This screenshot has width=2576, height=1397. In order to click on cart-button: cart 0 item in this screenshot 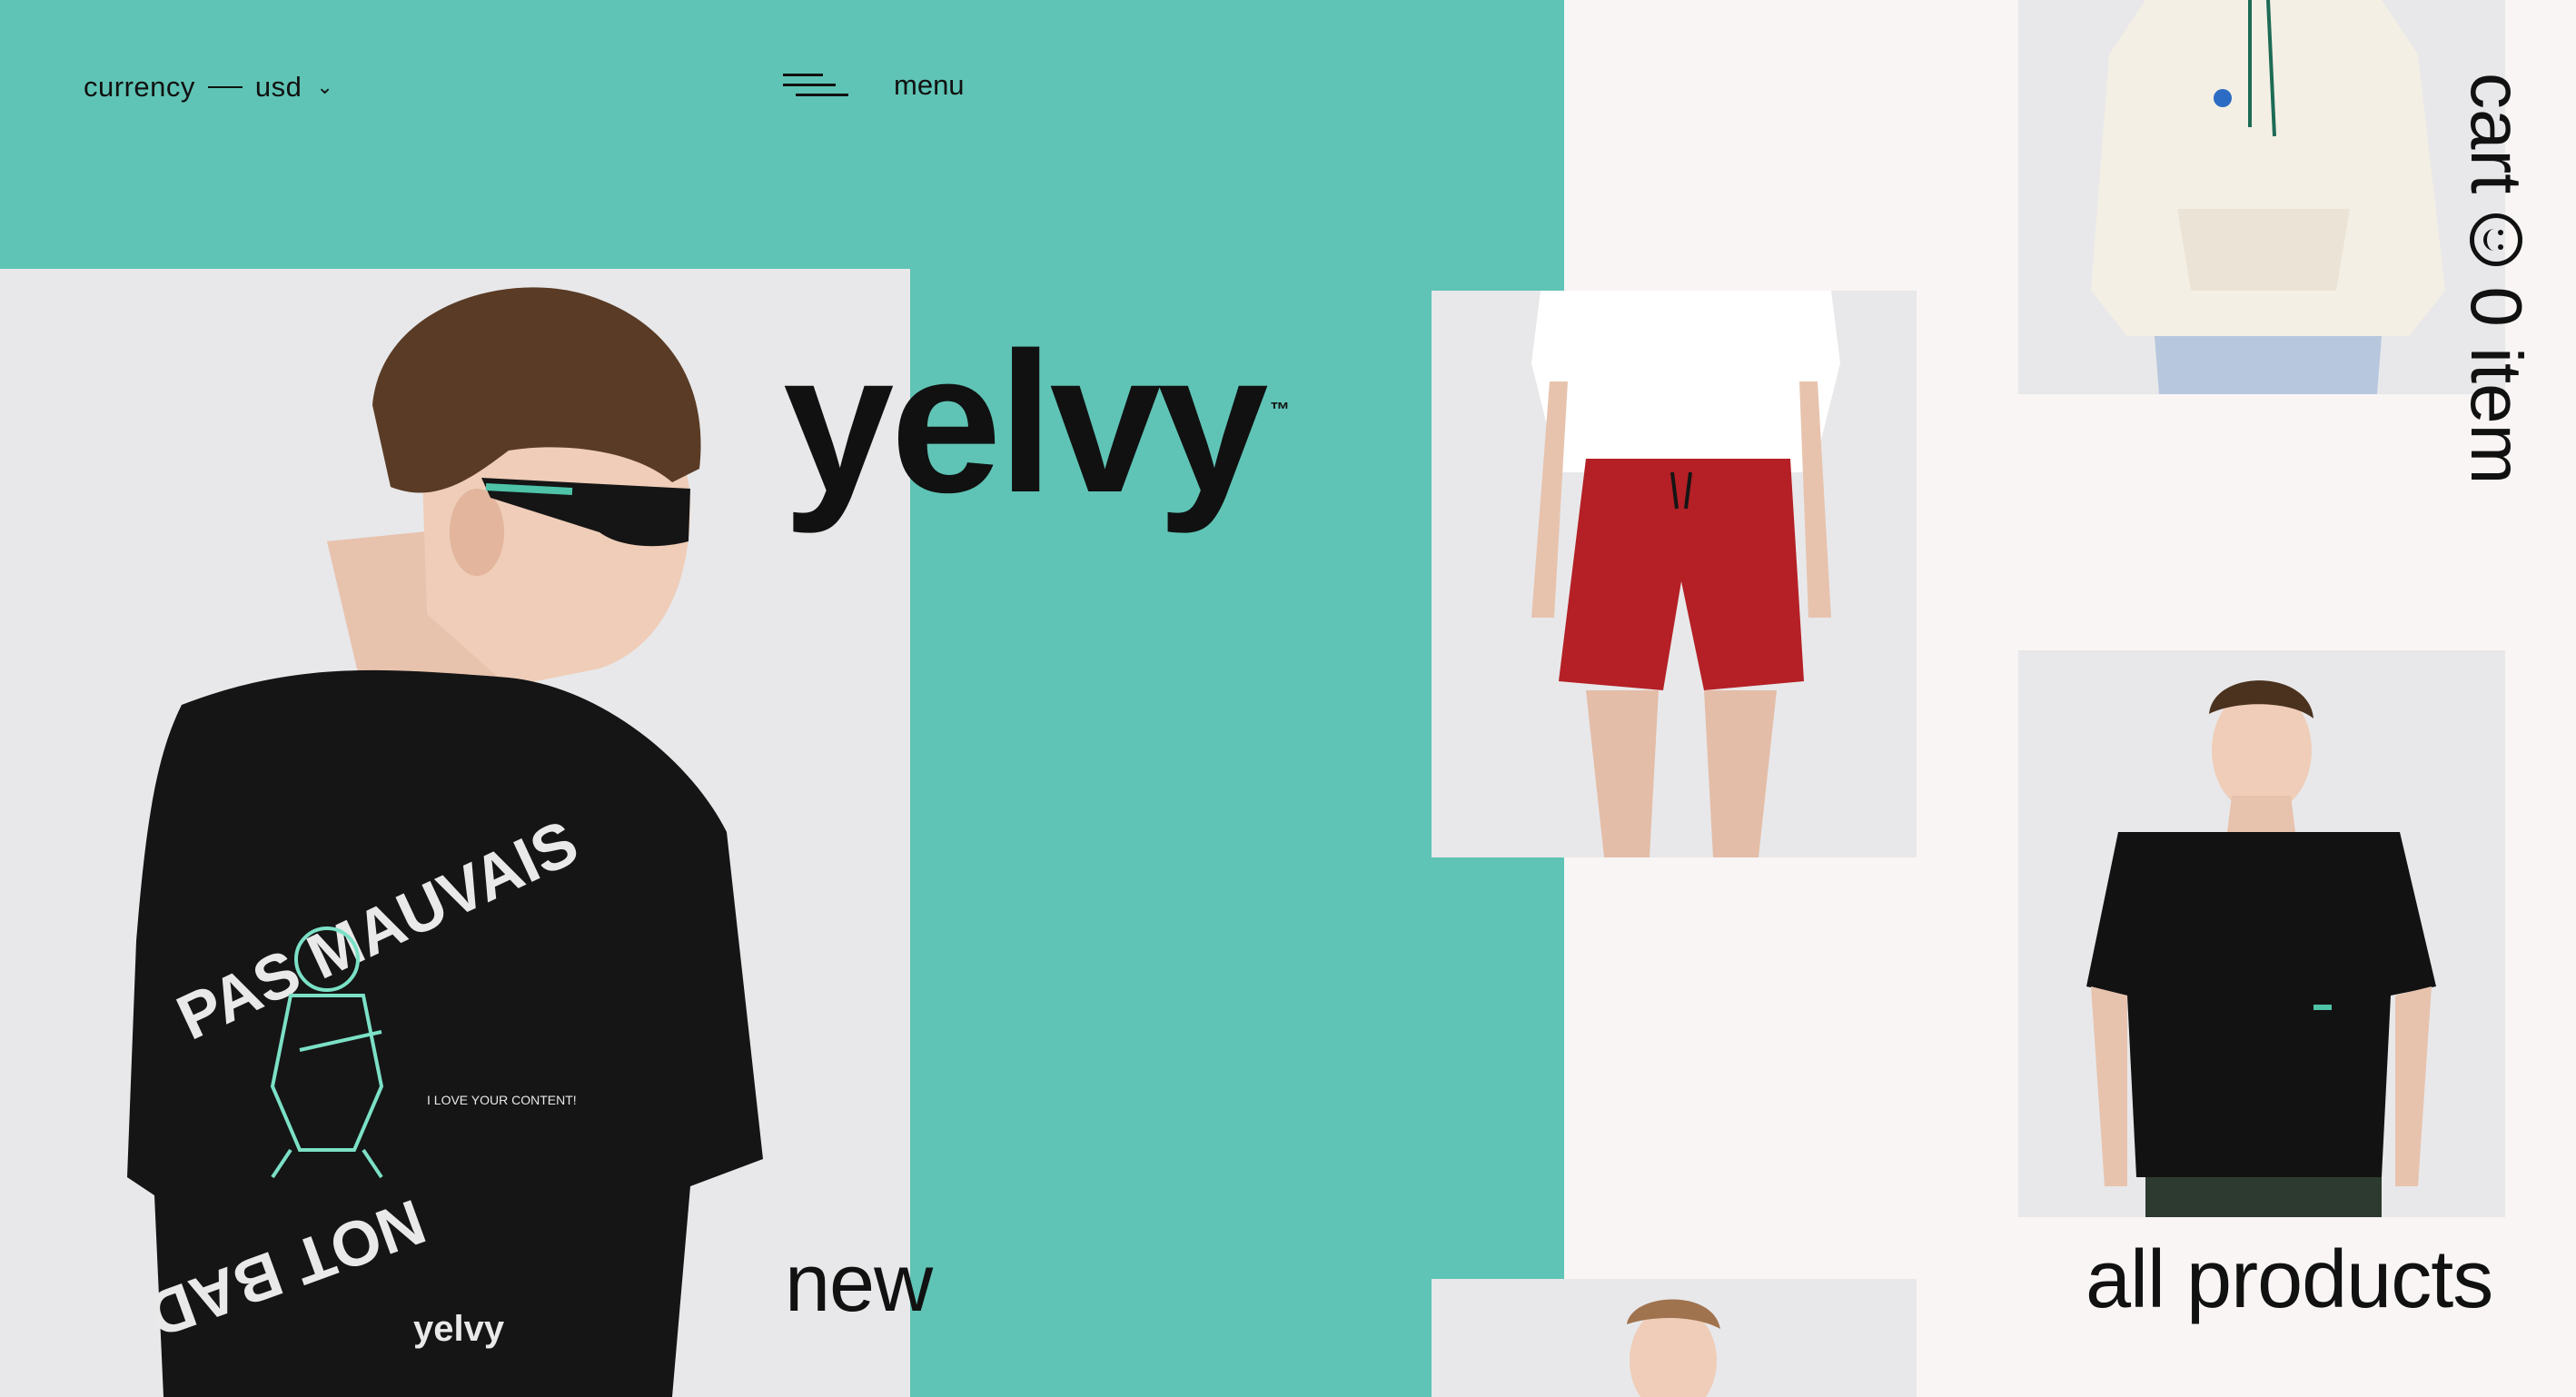, I will do `click(2496, 278)`.